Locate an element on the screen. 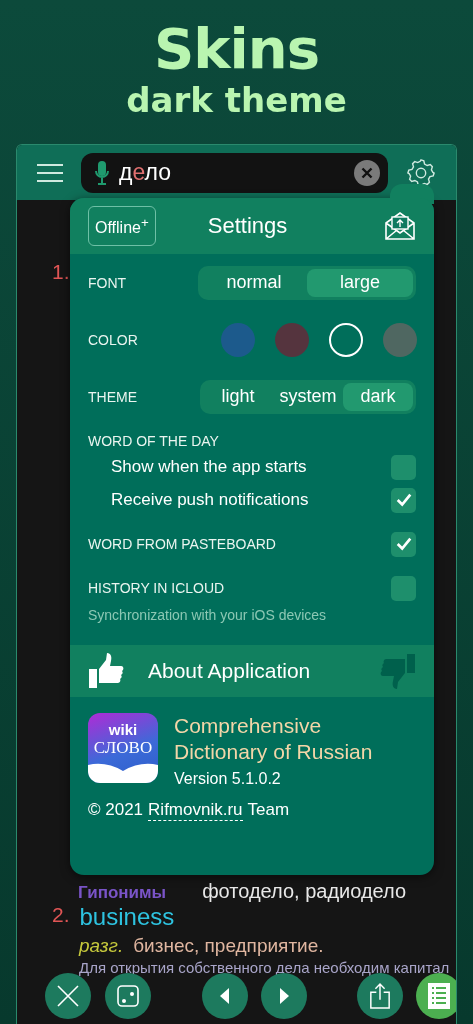 The width and height of the screenshot is (473, 1024). left-triangle-icon is located at coordinates (225, 996).